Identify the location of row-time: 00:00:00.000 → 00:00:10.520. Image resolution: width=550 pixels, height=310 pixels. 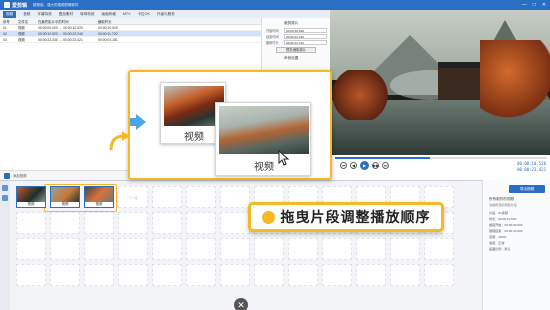
(60, 27).